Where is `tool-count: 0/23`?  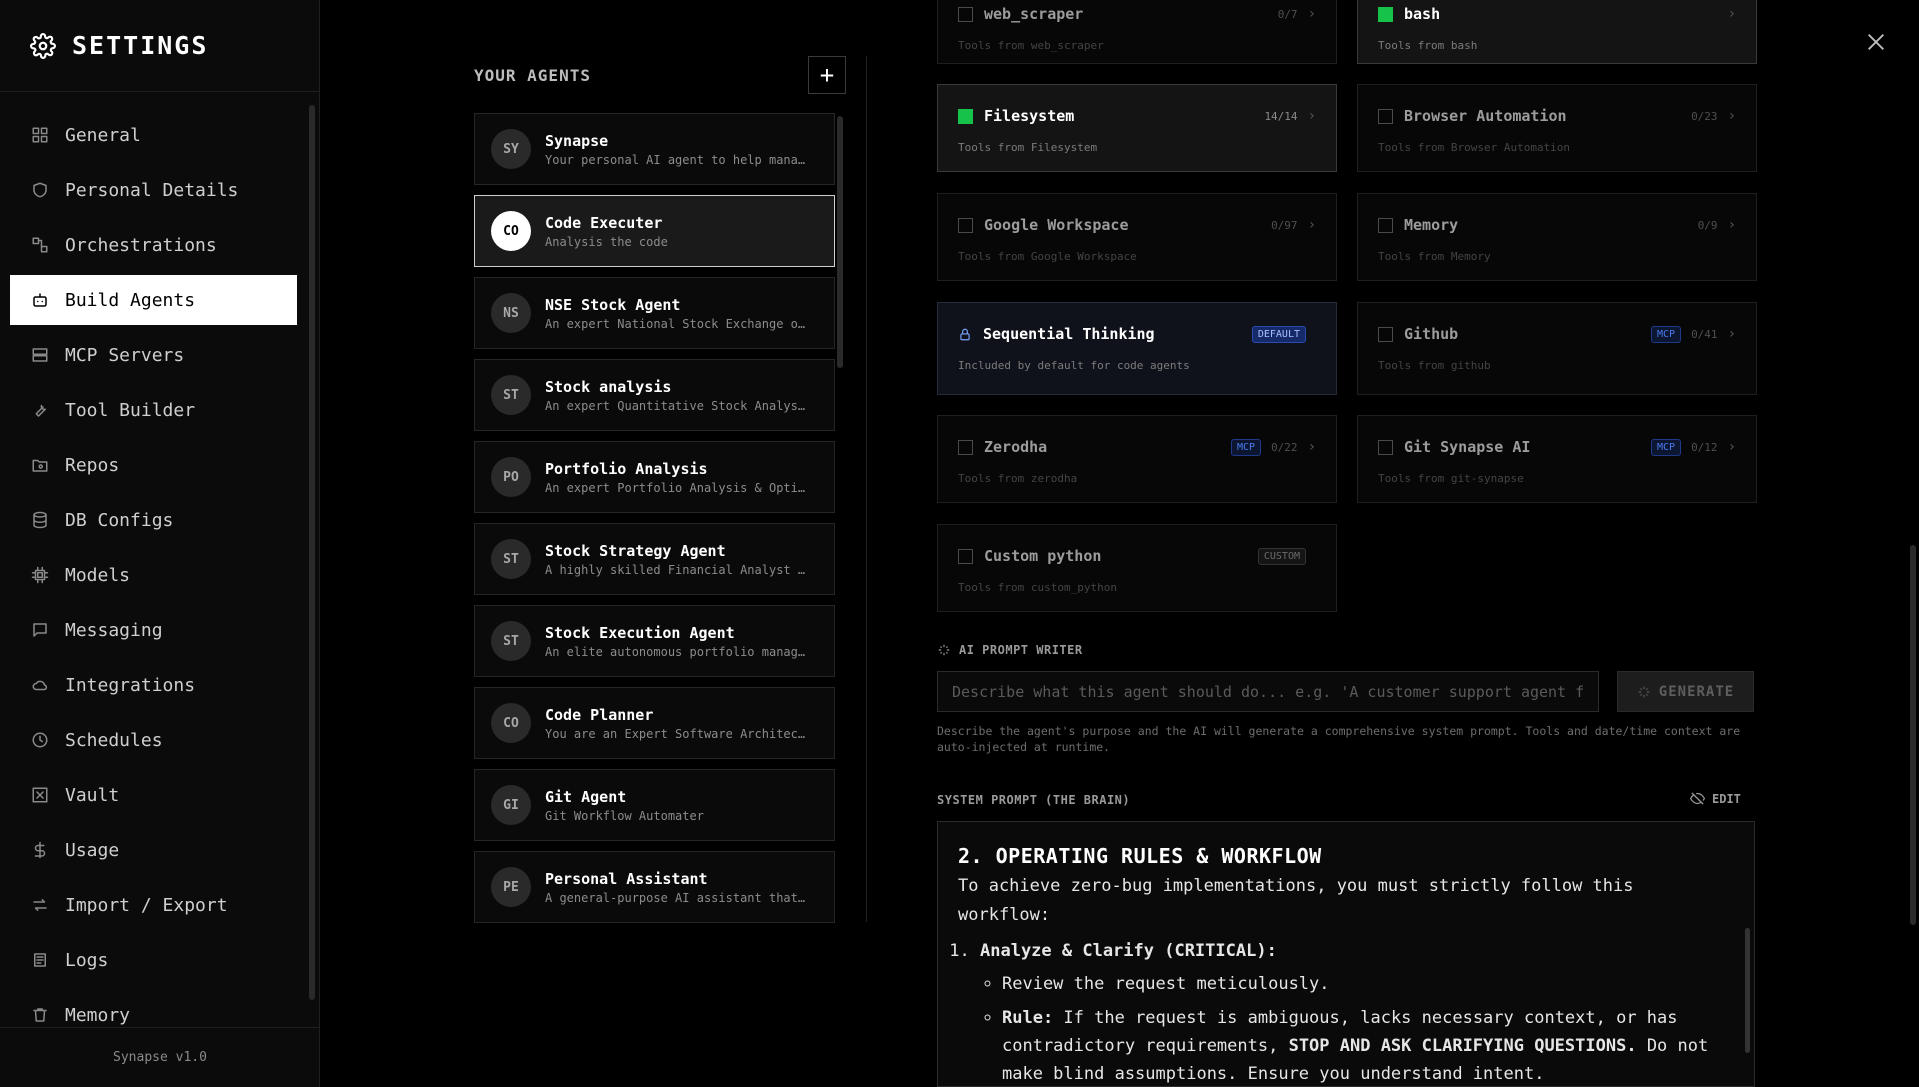 tool-count: 0/23 is located at coordinates (1704, 116).